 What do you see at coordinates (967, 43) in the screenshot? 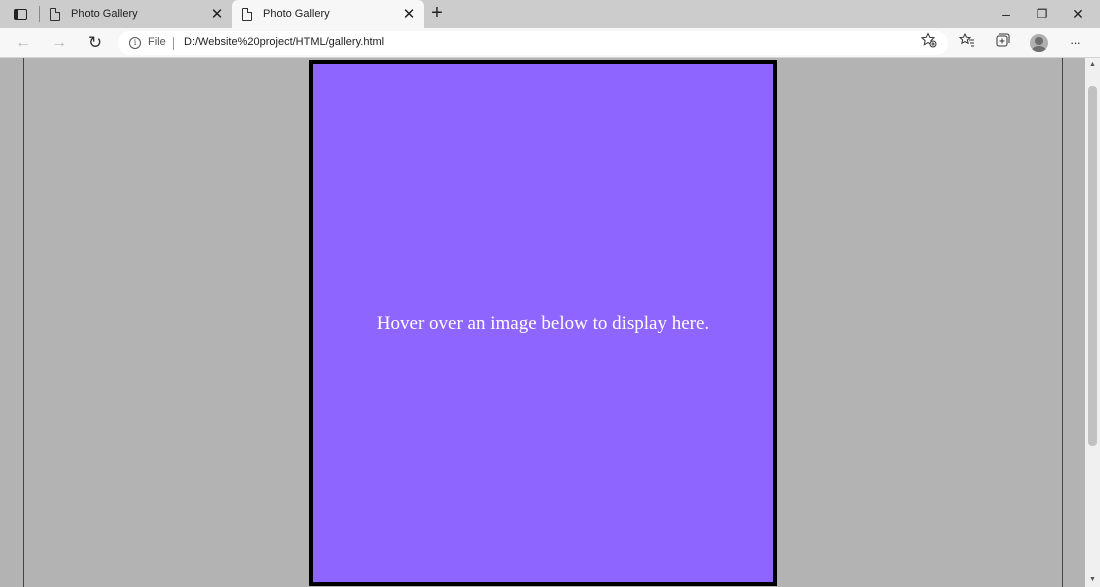
I see `favorites-icon` at bounding box center [967, 43].